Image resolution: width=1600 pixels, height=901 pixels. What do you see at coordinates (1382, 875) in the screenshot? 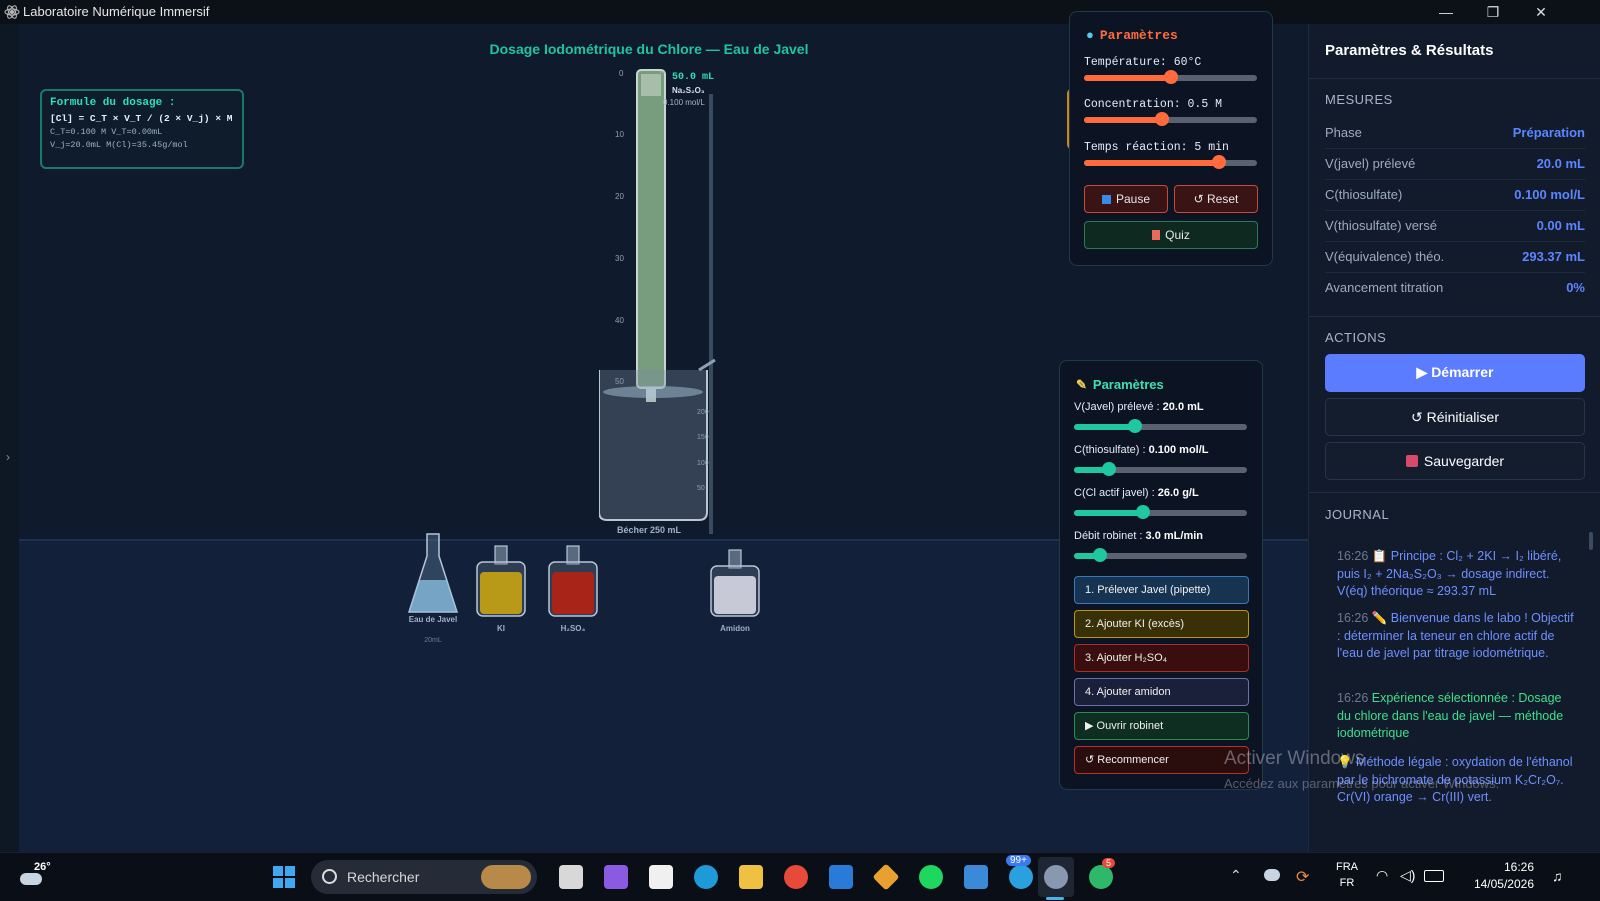
I see `wifi-icon: ◠` at bounding box center [1382, 875].